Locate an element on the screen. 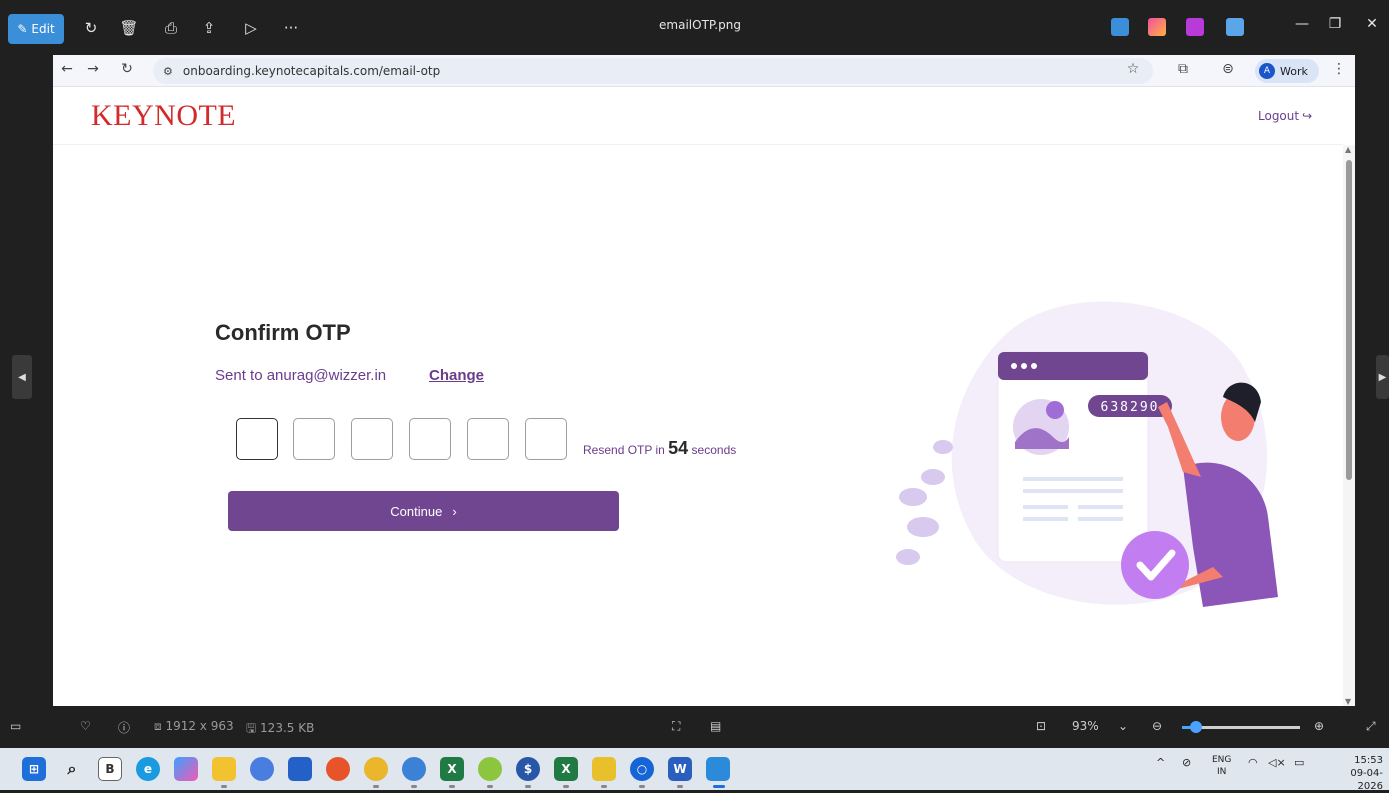 The width and height of the screenshot is (1389, 793). continue-button: Continue › is located at coordinates (423, 511).